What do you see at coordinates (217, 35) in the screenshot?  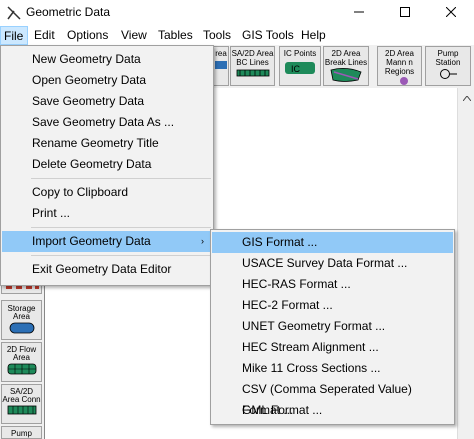 I see `menu-tools: Tools` at bounding box center [217, 35].